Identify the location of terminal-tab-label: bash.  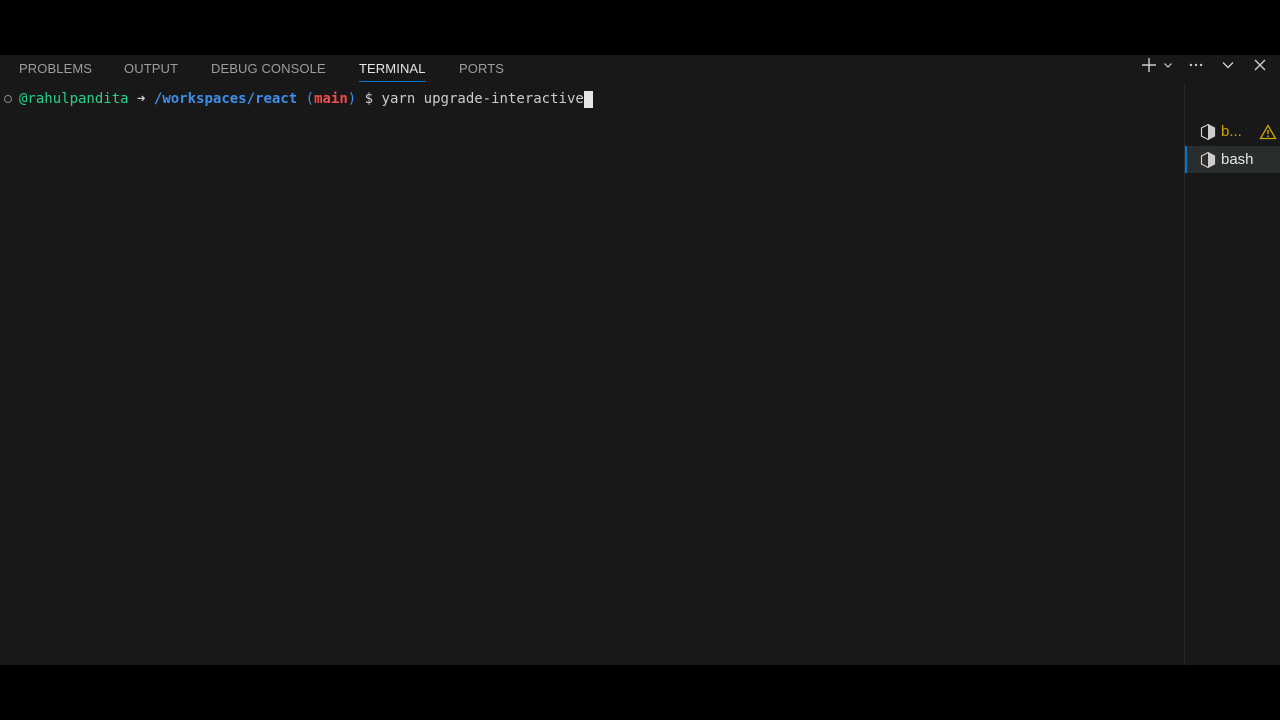
(1237, 159).